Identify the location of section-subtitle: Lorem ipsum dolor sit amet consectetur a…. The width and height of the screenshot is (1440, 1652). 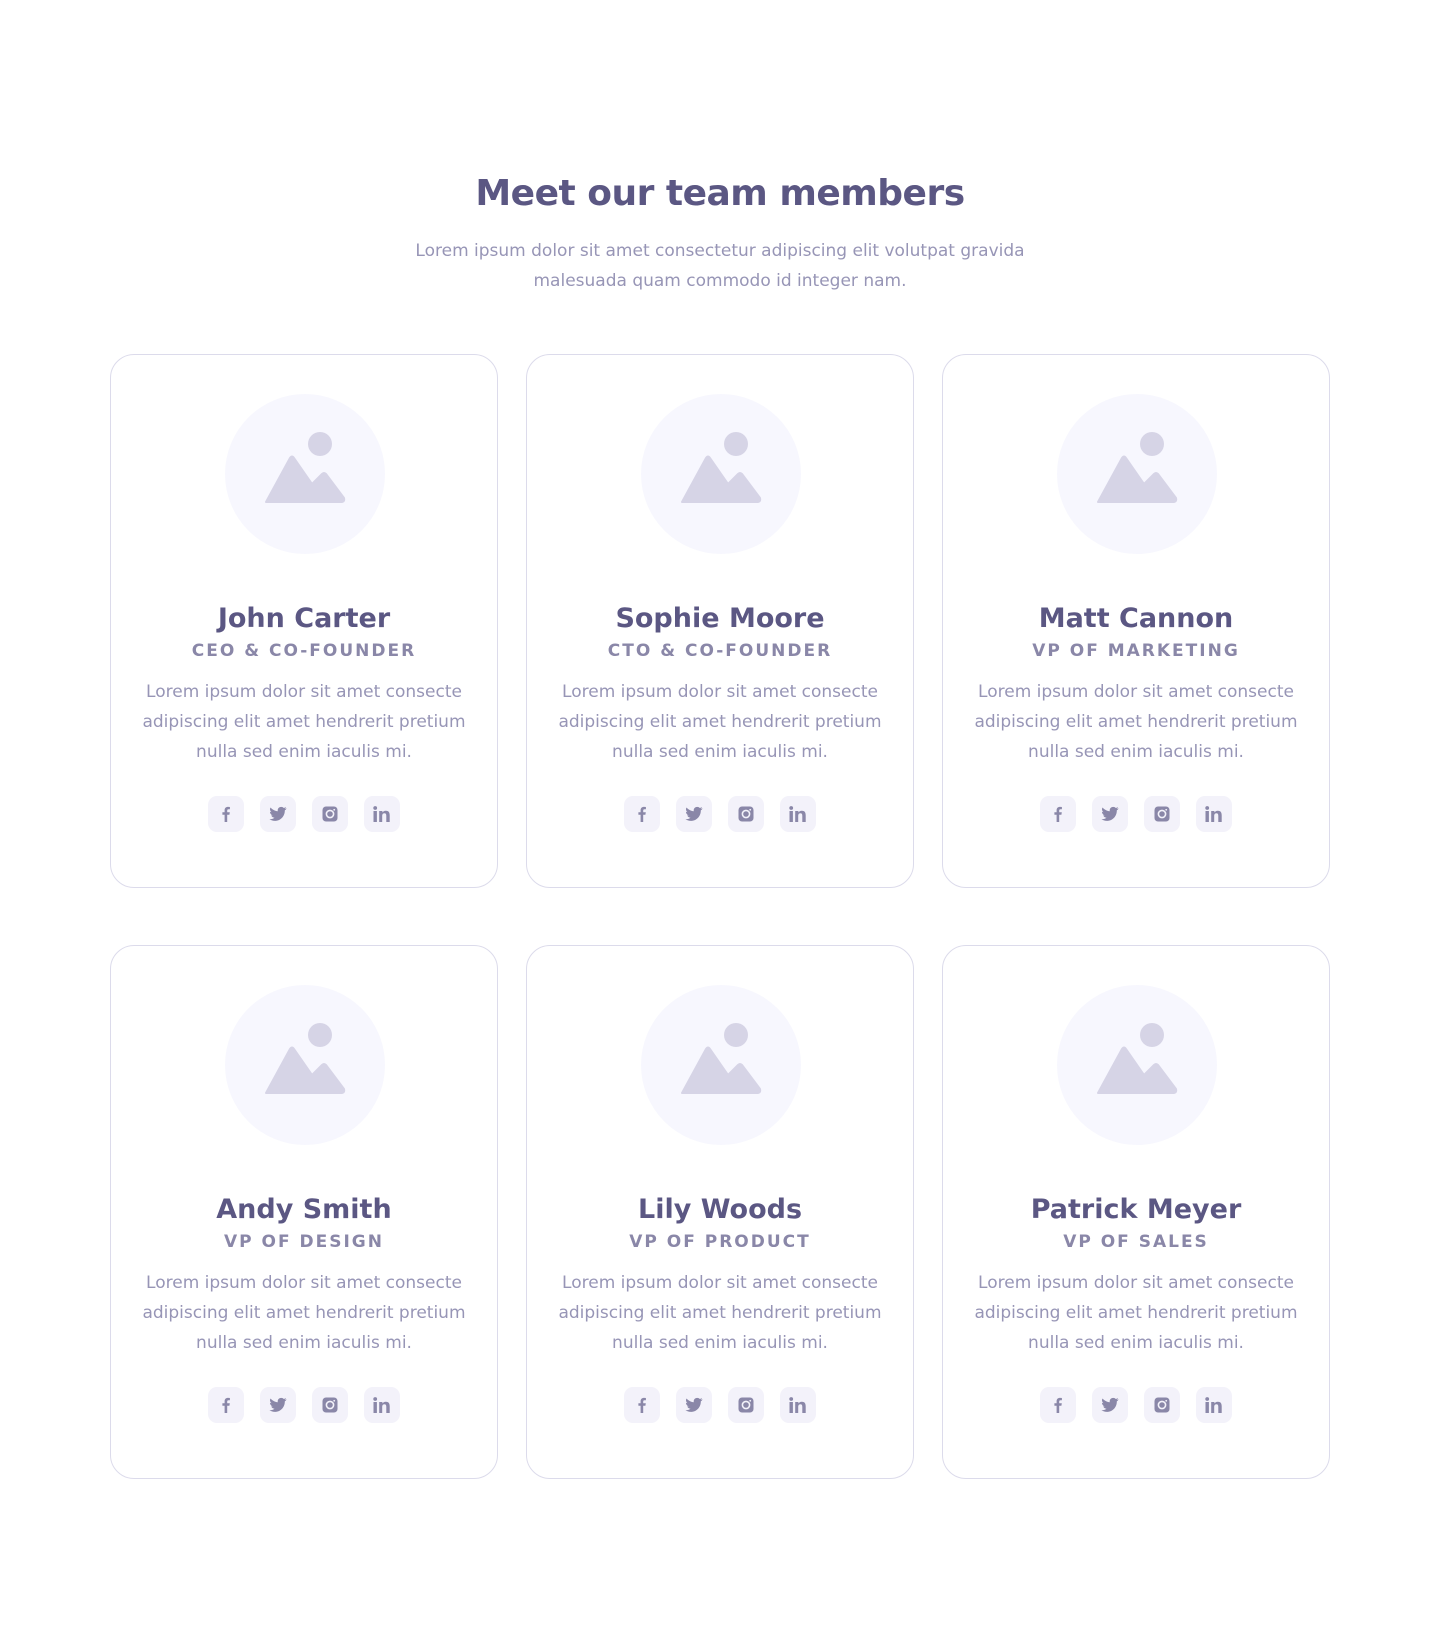
(720, 266).